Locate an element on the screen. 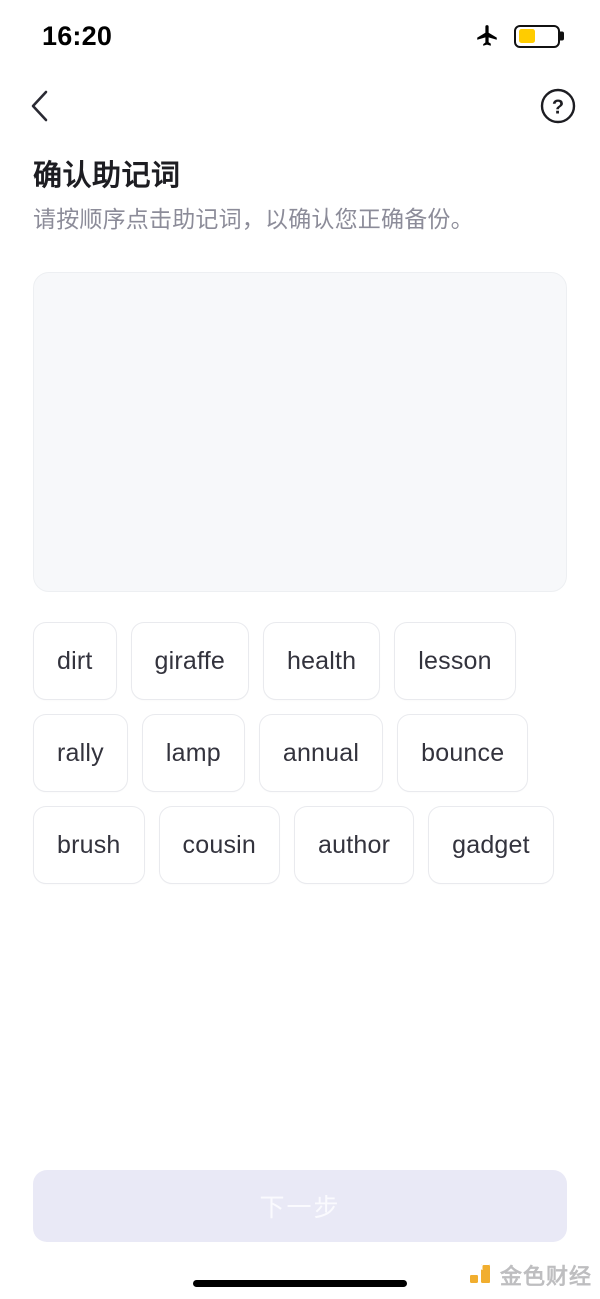 Image resolution: width=600 pixels, height=1299 pixels. word-chip: giraffe is located at coordinates (189, 661).